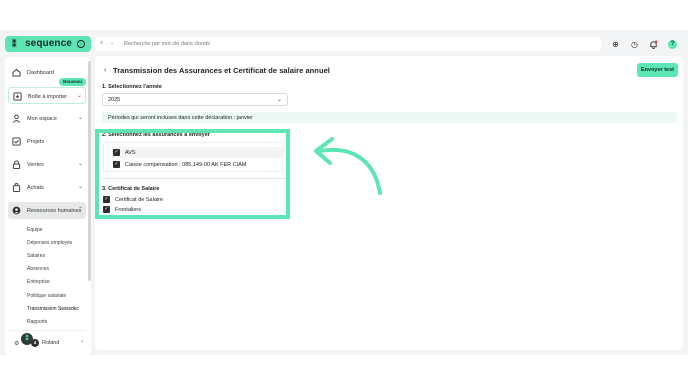 The height and width of the screenshot is (387, 688). What do you see at coordinates (49, 243) in the screenshot?
I see `sidebar-subitem-depenses-employes: Dépenses employés` at bounding box center [49, 243].